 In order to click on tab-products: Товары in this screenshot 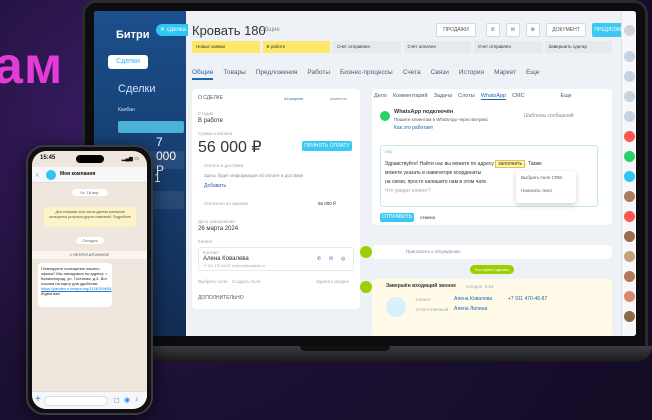, I will do `click(234, 74)`.